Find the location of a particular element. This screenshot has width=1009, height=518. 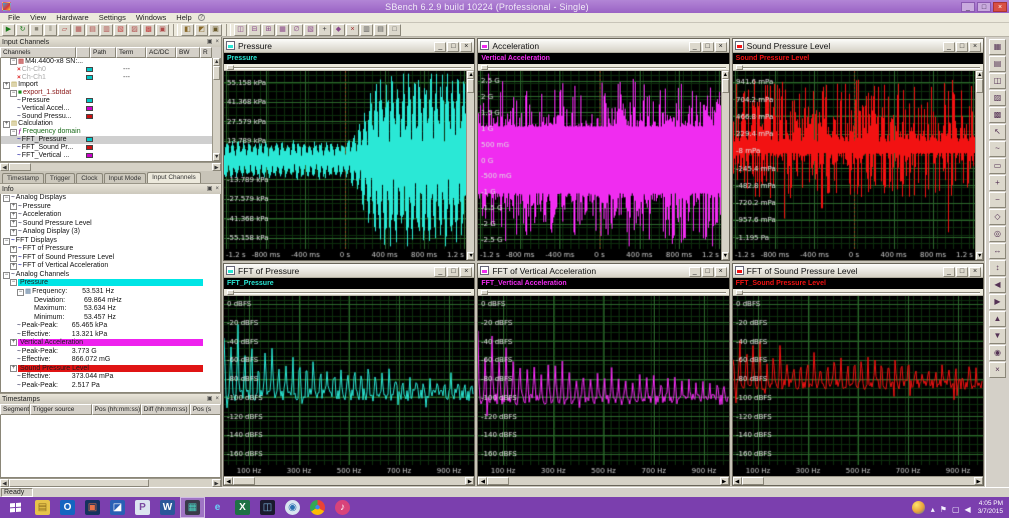

new-window-button: ◫ is located at coordinates (240, 29).